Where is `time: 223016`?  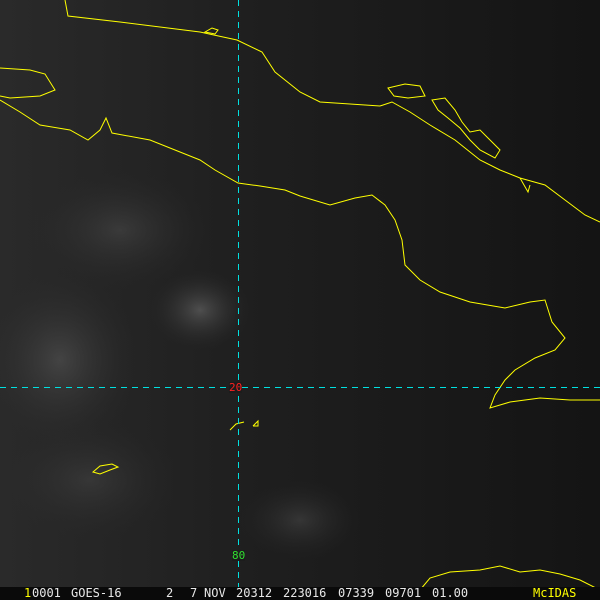 time: 223016 is located at coordinates (305, 593).